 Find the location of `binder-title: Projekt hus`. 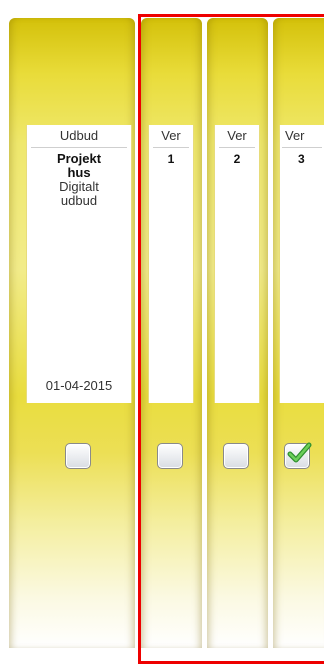

binder-title: Projekt hus is located at coordinates (79, 165).